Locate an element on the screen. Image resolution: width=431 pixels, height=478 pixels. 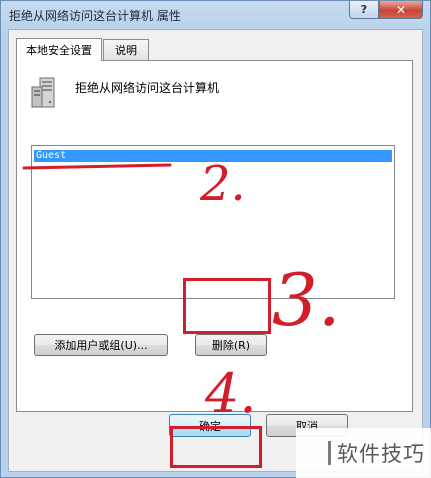
help-icon: ? is located at coordinates (364, 9).